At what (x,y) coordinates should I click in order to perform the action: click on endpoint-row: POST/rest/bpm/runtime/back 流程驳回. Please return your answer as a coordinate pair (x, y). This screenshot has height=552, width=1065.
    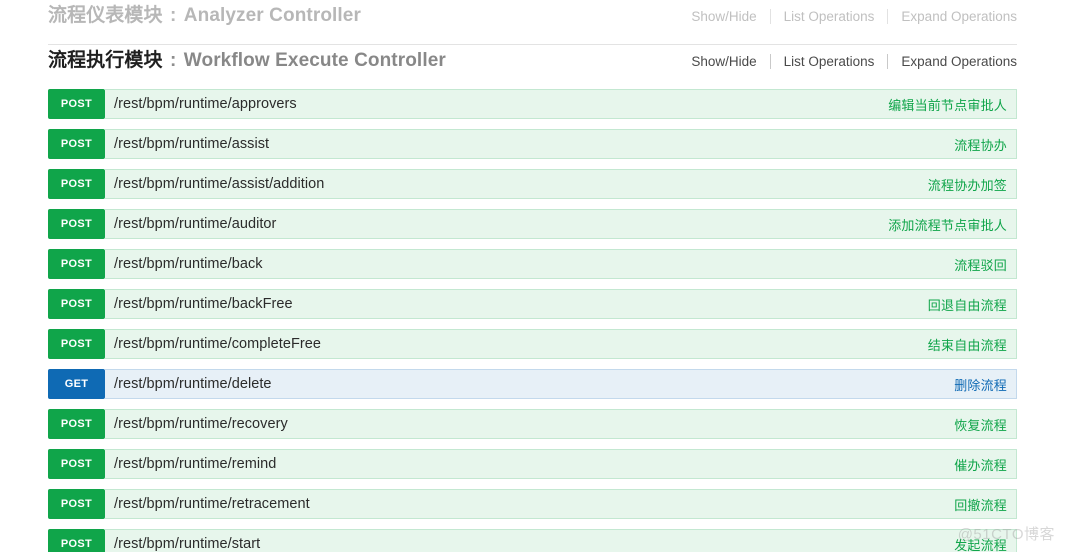
    Looking at the image, I should click on (532, 264).